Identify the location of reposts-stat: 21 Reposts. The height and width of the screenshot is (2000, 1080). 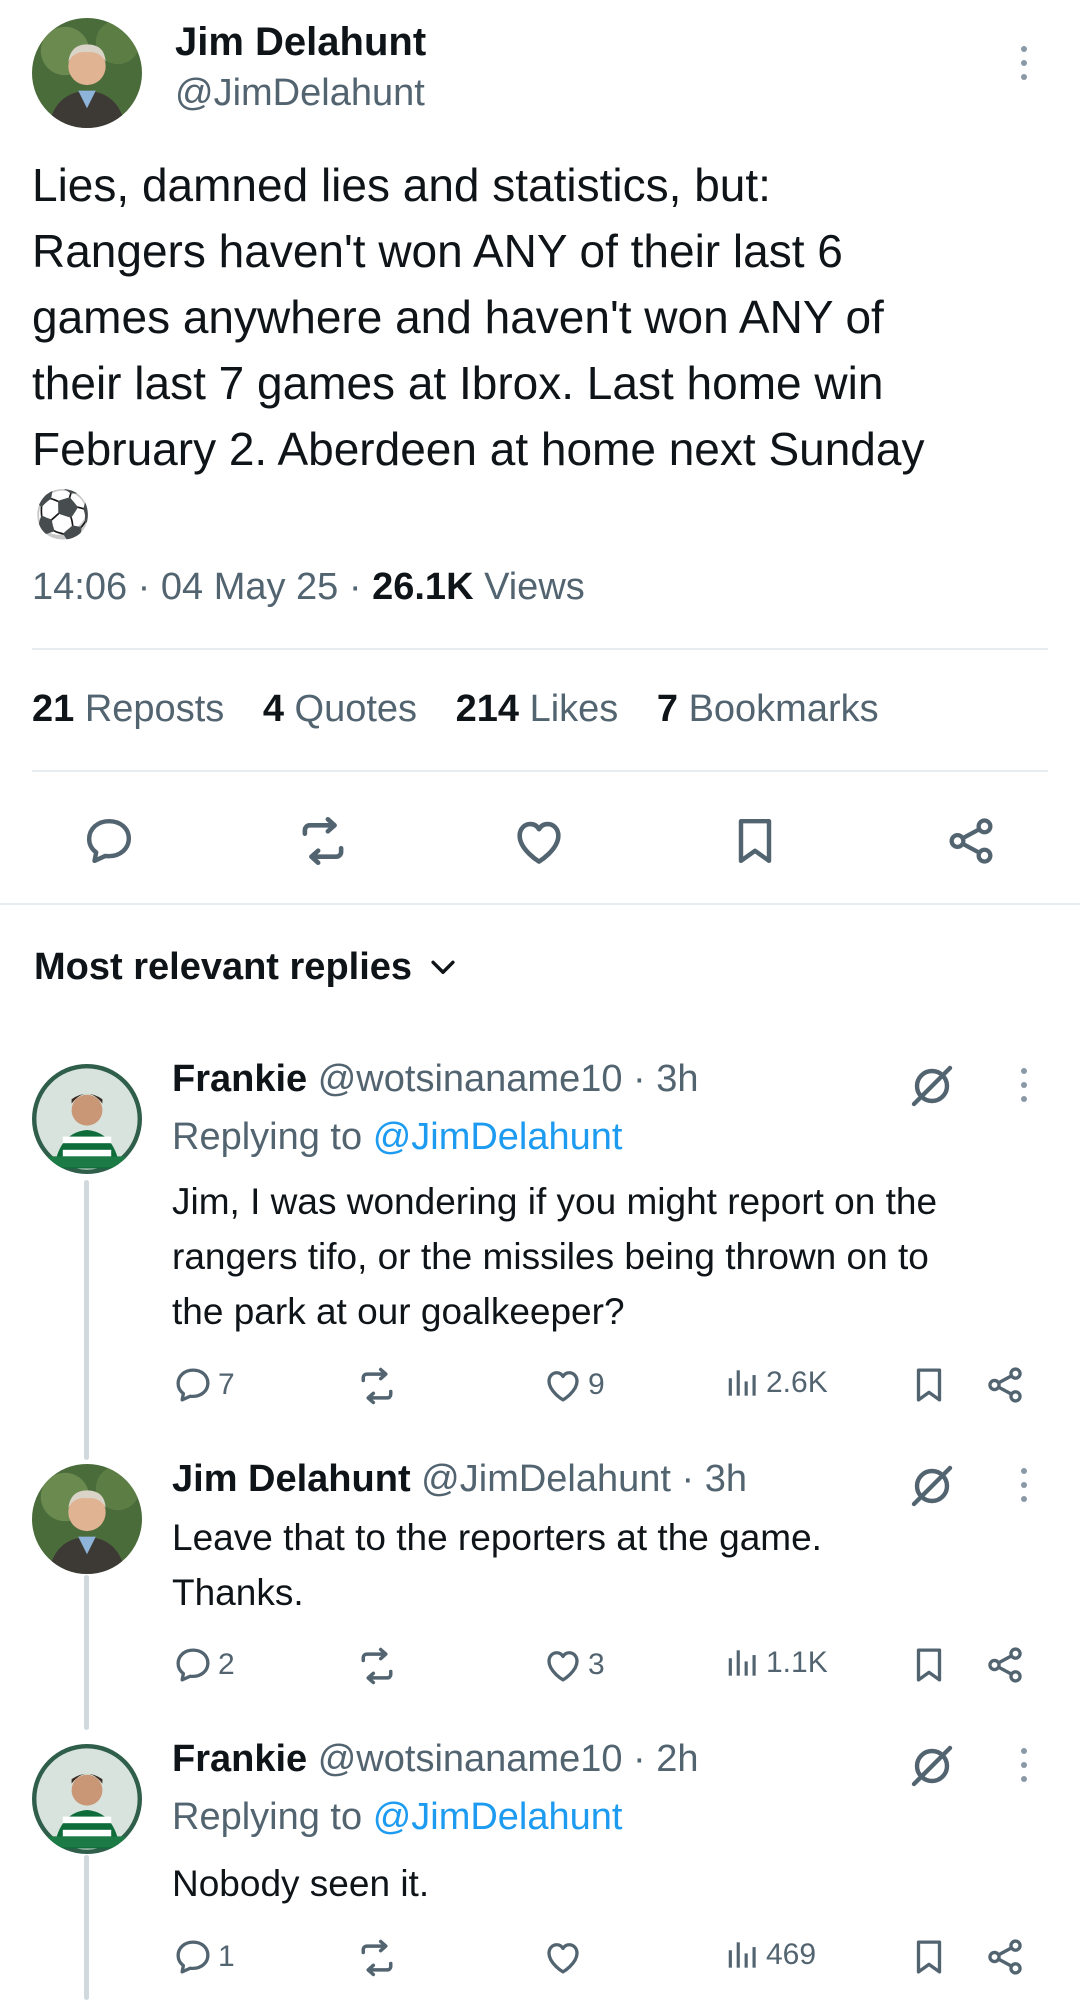
(133, 709).